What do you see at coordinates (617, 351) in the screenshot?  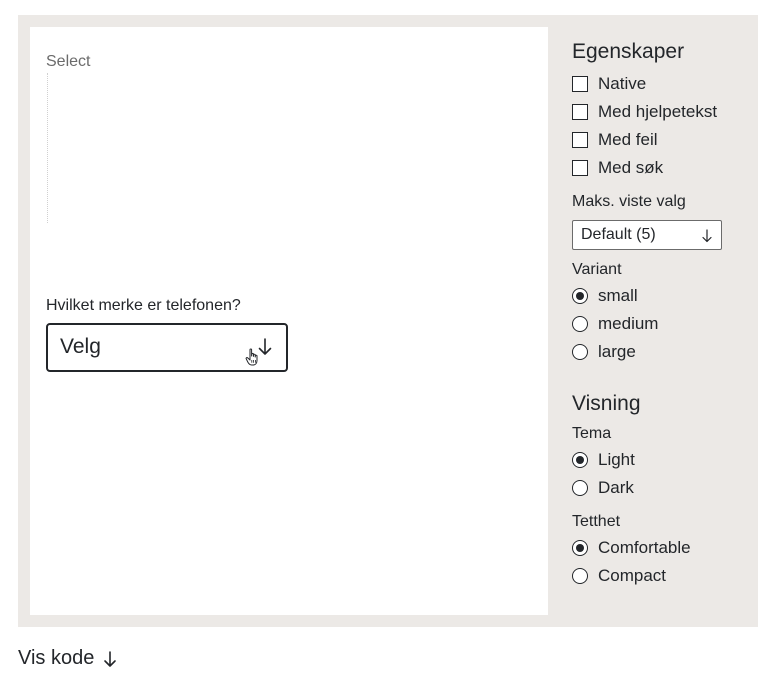 I see `radio-label: large` at bounding box center [617, 351].